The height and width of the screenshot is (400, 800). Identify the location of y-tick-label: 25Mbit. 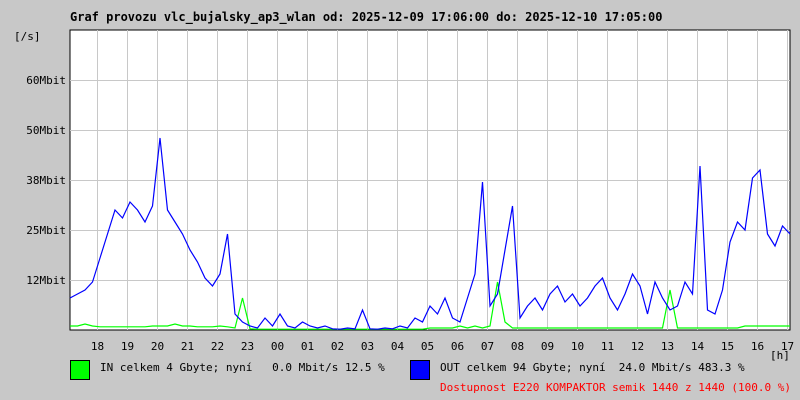
(46, 230).